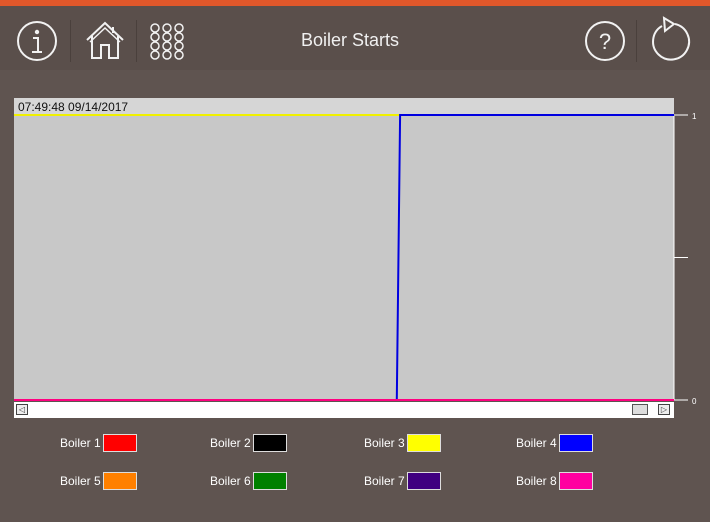 The image size is (710, 522). Describe the element at coordinates (536, 443) in the screenshot. I see `legend-label: Boiler 4` at that location.